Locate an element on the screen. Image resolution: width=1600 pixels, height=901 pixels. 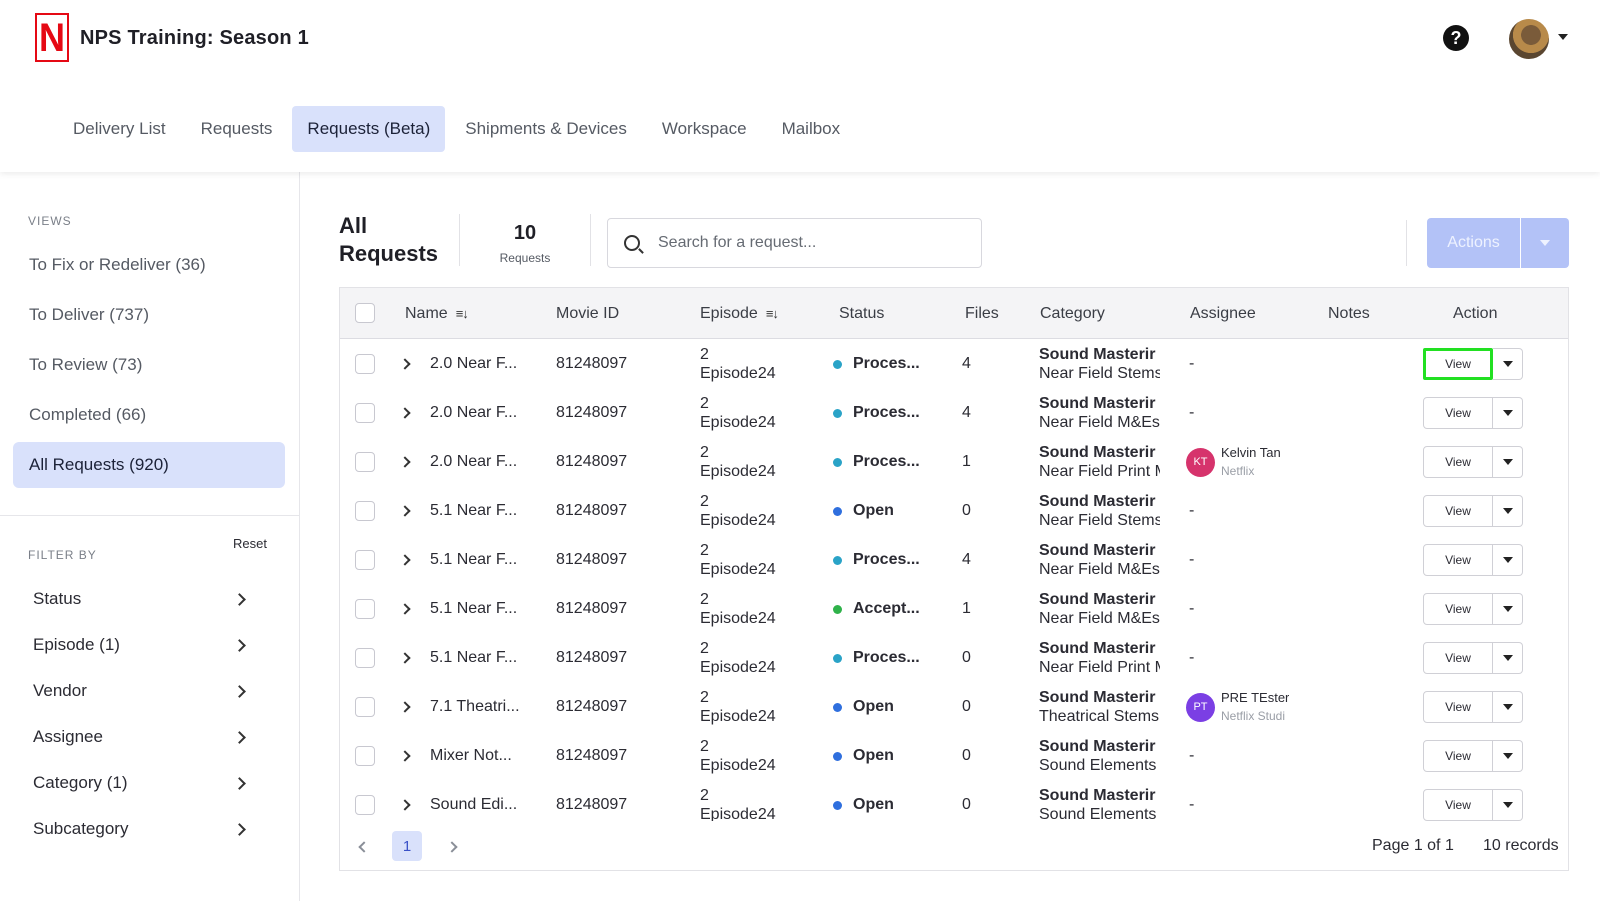
tab-shipments-devices: Shipments & Devices is located at coordinates (546, 129).